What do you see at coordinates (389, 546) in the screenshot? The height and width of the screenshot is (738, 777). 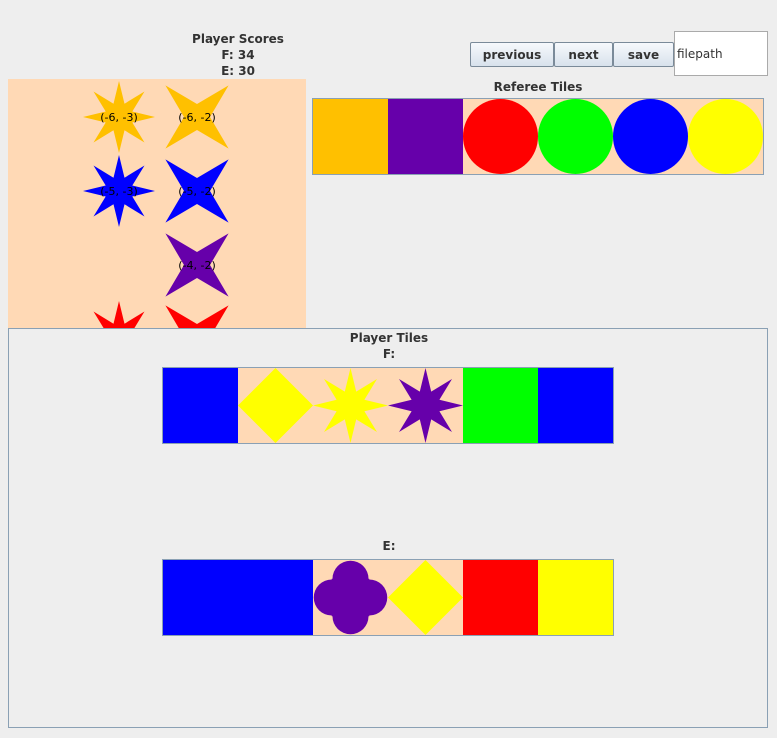 I see `player-name-e: E:` at bounding box center [389, 546].